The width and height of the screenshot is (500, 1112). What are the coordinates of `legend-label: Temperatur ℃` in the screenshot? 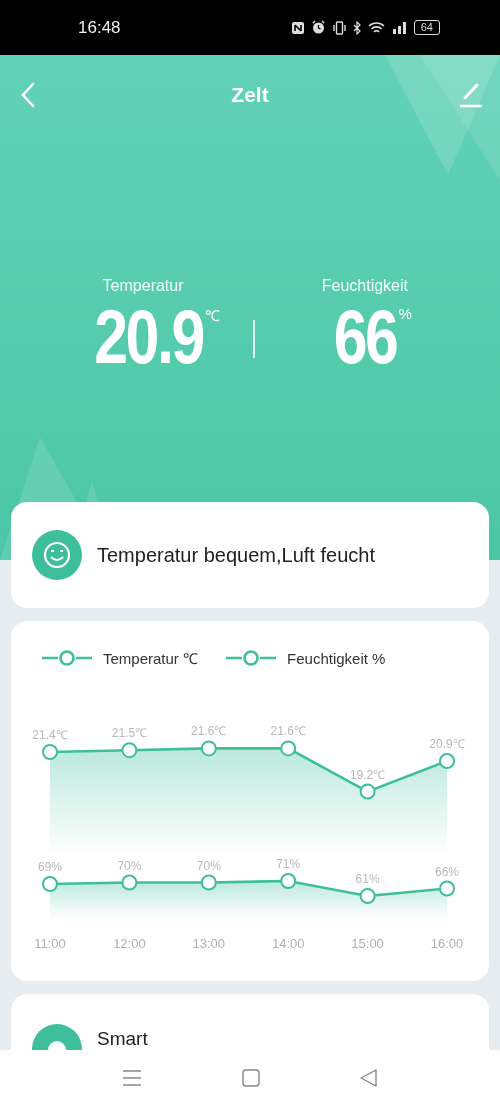 It's located at (151, 658).